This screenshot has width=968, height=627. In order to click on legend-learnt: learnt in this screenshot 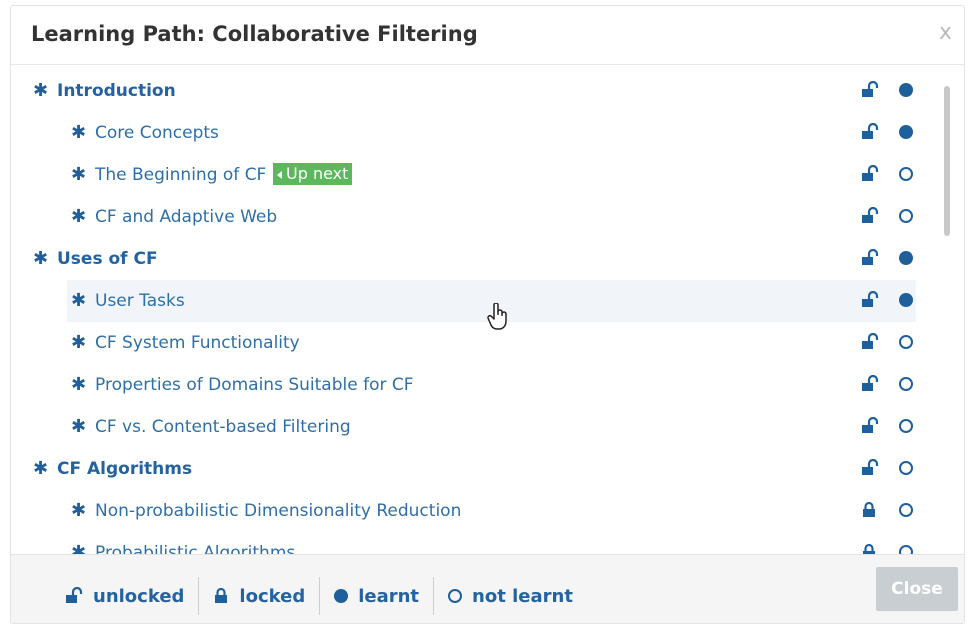, I will do `click(376, 596)`.